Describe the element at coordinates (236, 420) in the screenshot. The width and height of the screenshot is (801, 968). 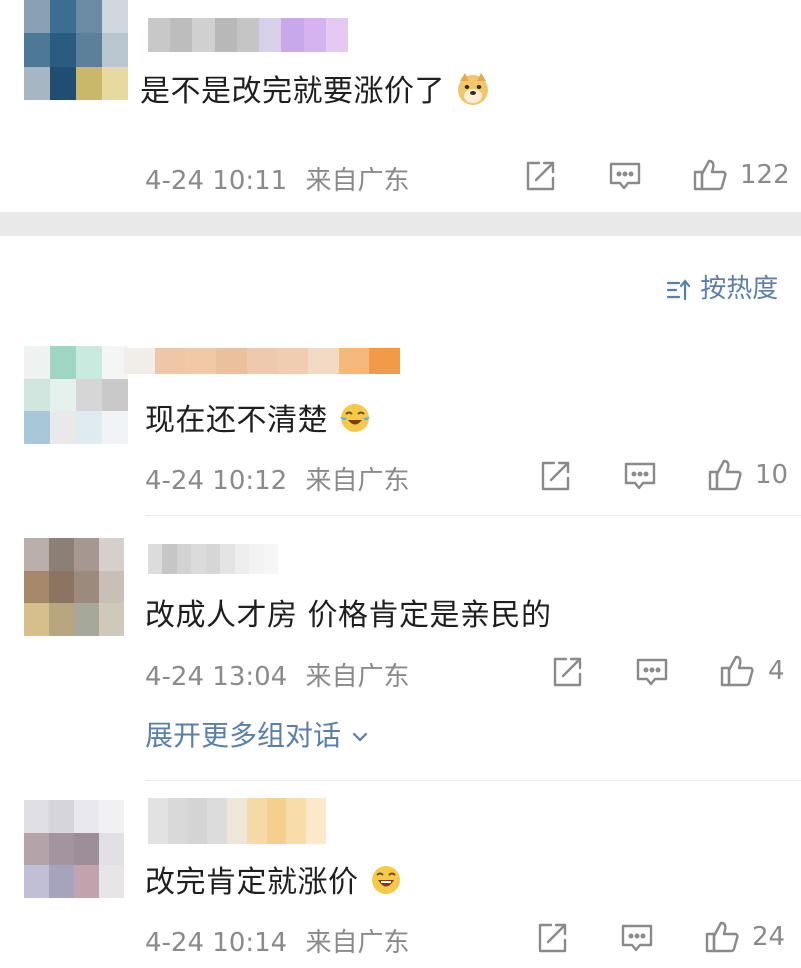
I see `comment-text-content: 现在还不清楚` at that location.